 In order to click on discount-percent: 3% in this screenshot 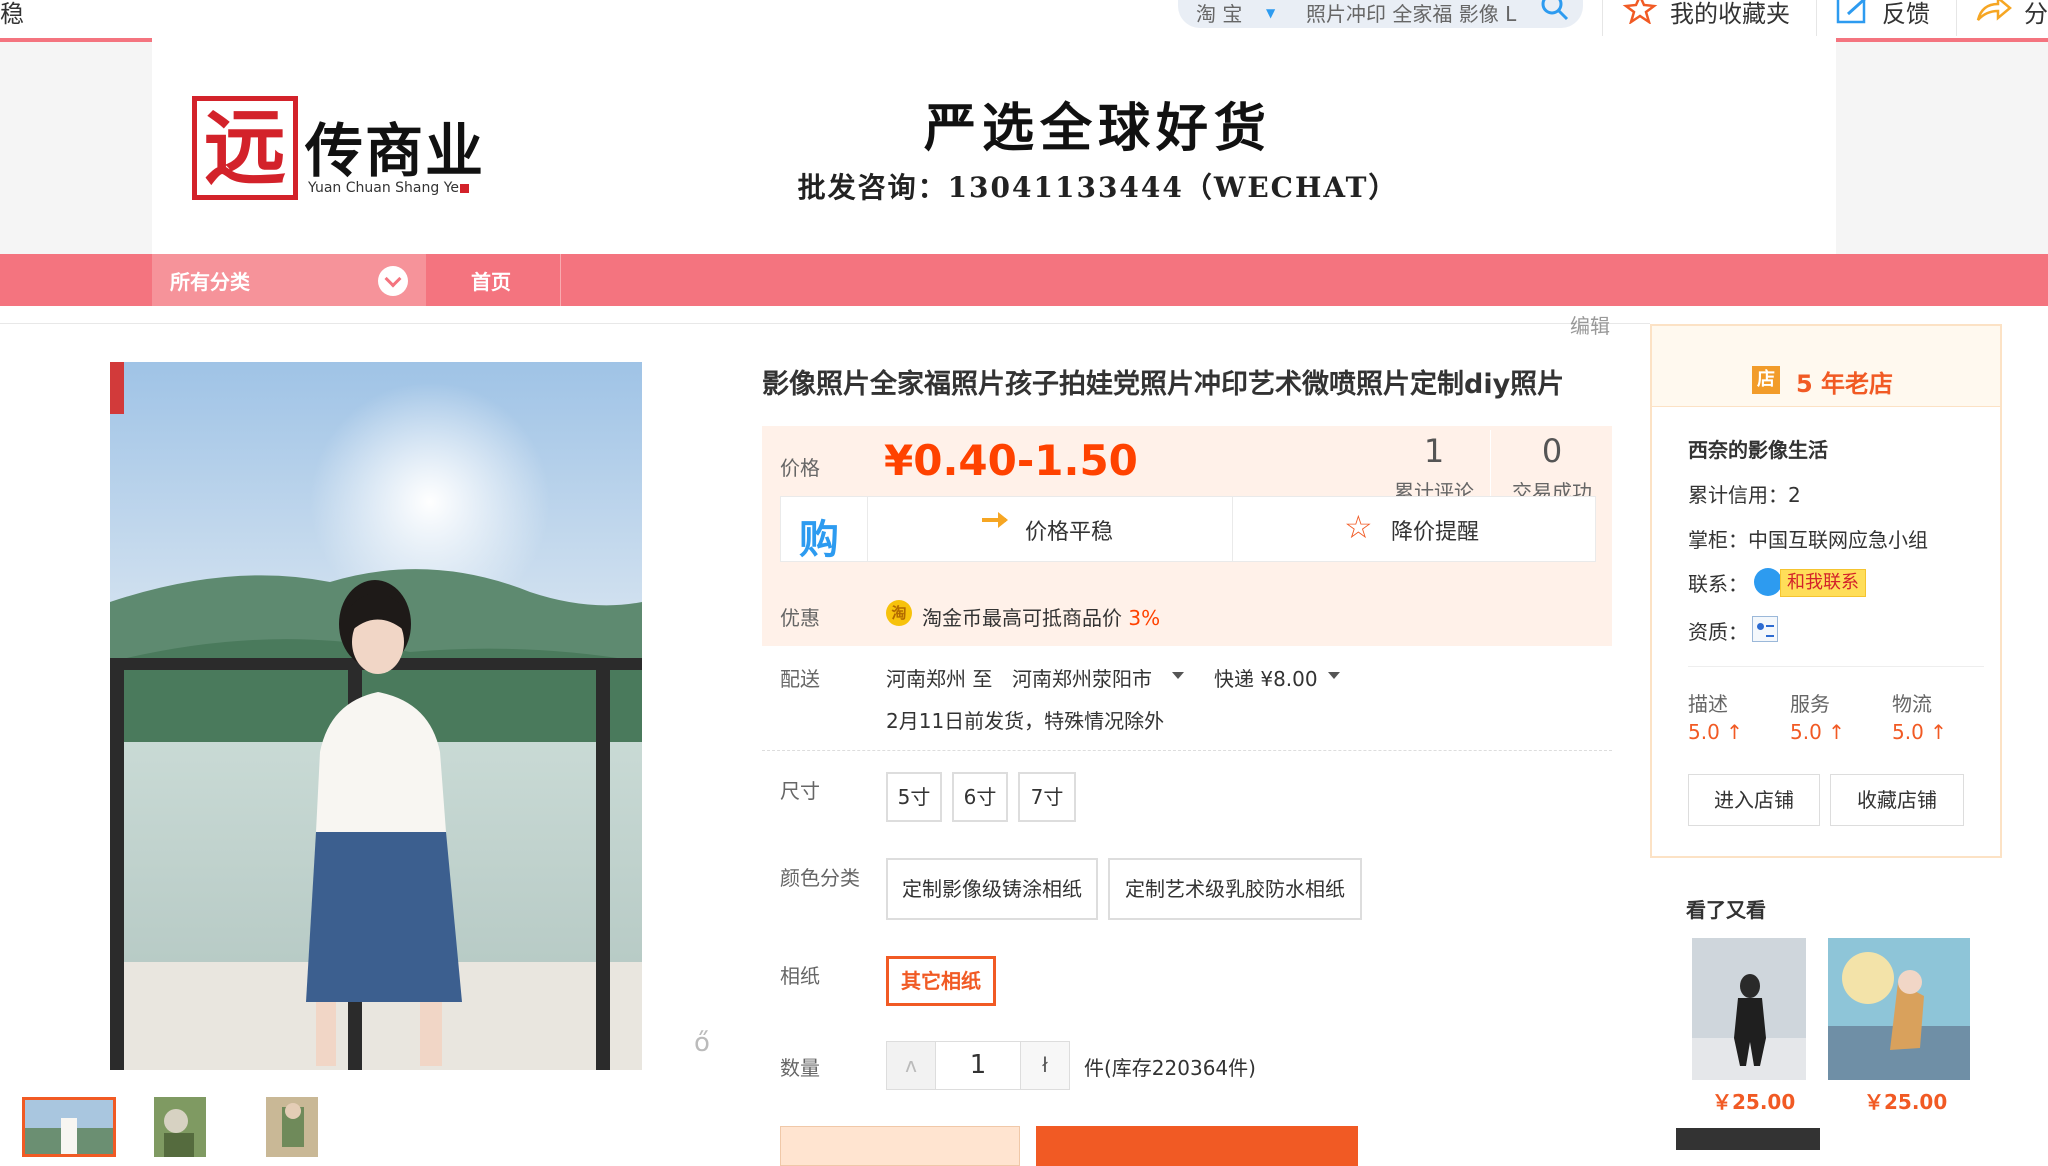, I will do `click(1144, 618)`.